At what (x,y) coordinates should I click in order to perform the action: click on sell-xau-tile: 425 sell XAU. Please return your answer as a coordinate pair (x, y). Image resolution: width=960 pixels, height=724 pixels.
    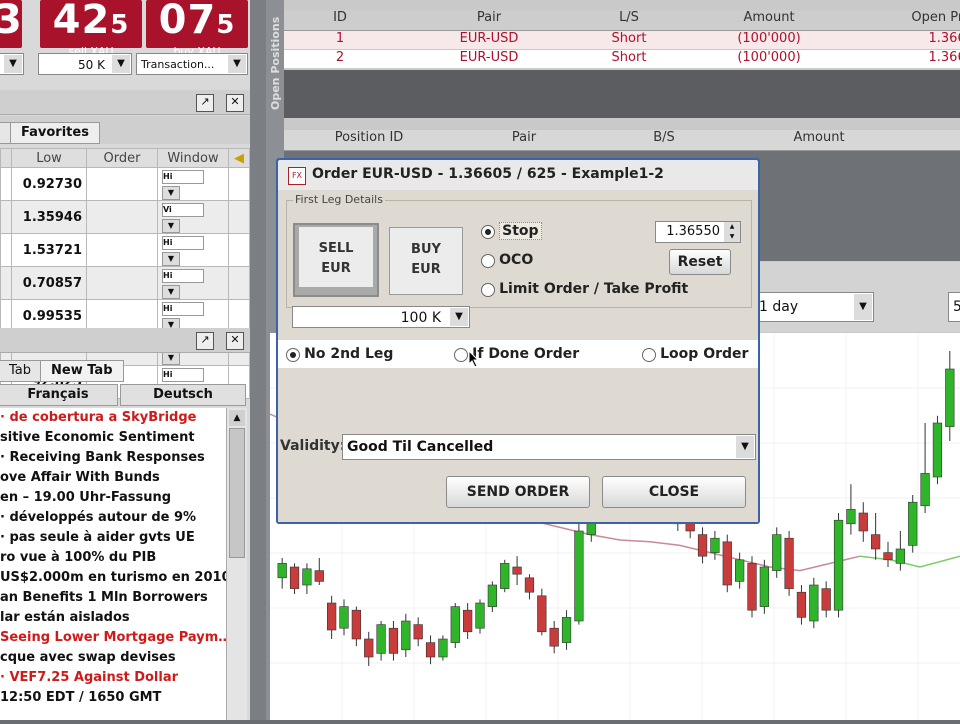
    Looking at the image, I should click on (91, 29).